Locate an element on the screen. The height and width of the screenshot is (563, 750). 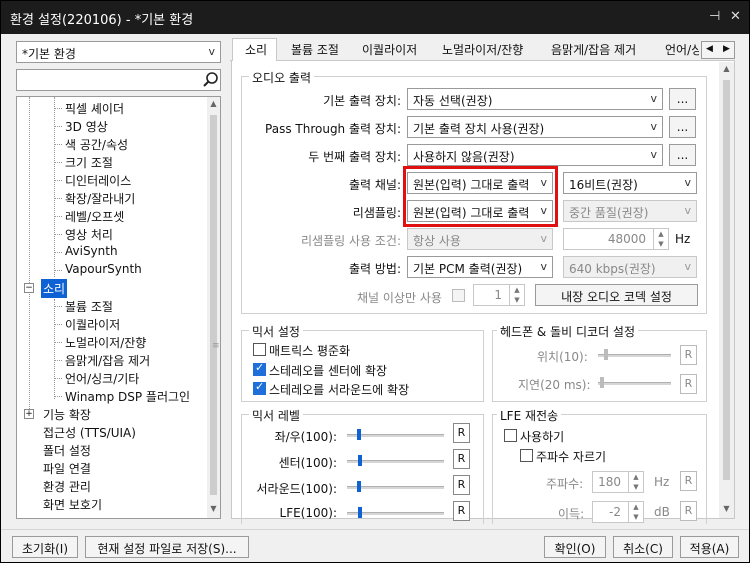
passthrough-select: 기본 출력 장치 사용(권장) v is located at coordinates (535, 127).